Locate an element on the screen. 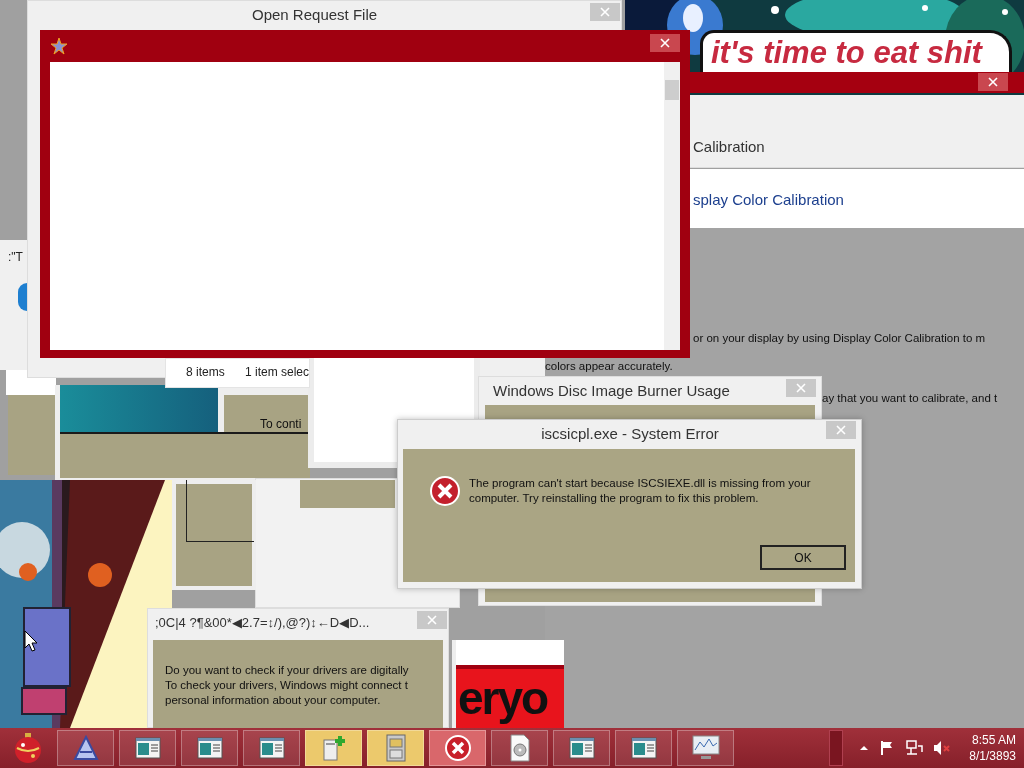 This screenshot has width=1024, height=768. text-fragment: :"T is located at coordinates (15, 257).